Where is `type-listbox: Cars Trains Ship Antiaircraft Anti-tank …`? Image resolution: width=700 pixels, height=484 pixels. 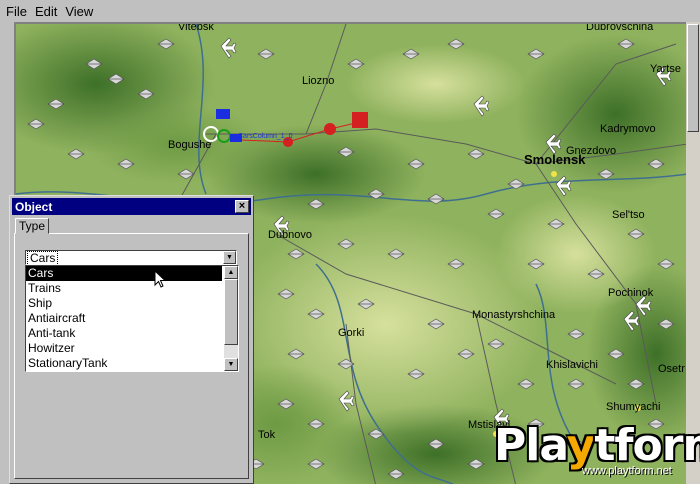
type-listbox: Cars Trains Ship Antiaircraft Anti-tank … is located at coordinates (132, 318).